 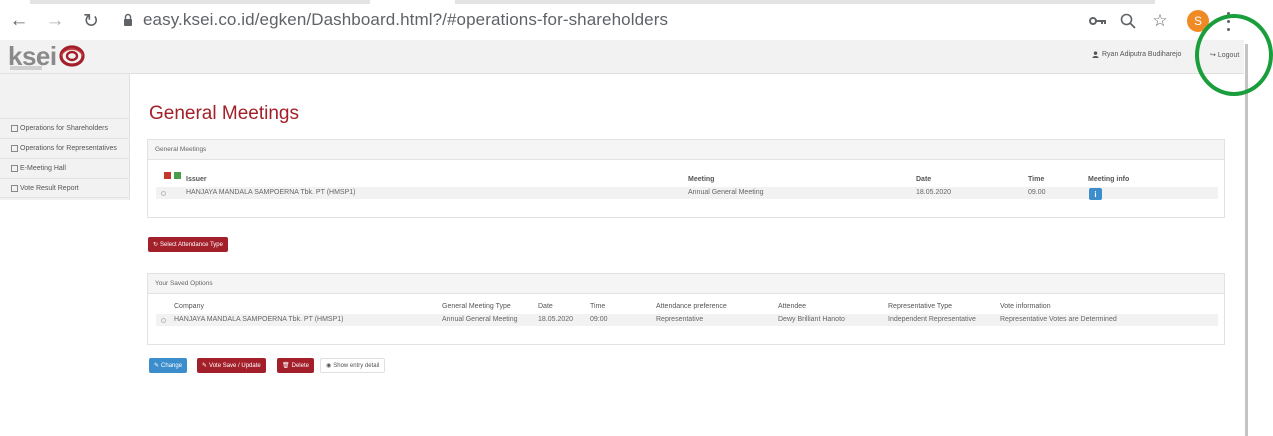 I want to click on excel-export-icon, so click(x=177, y=172).